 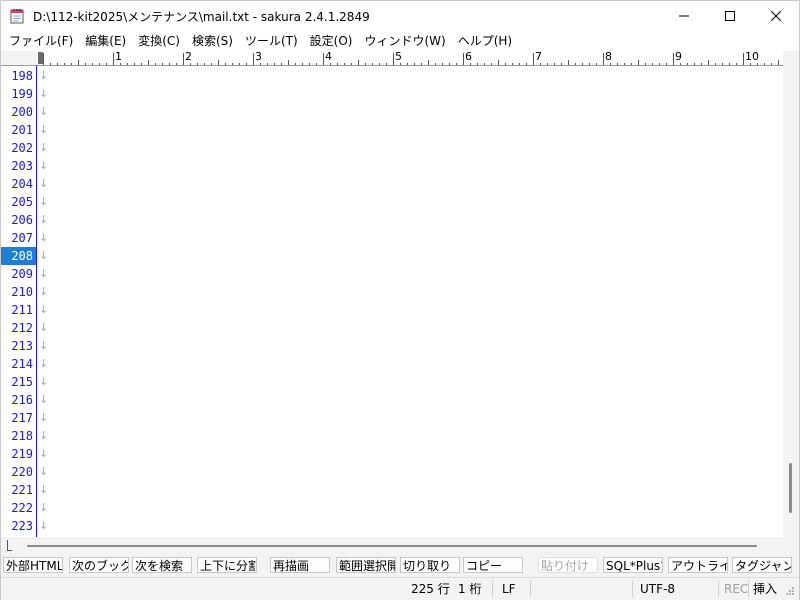 I want to click on function-key-button: 上下に分割, so click(x=227, y=565).